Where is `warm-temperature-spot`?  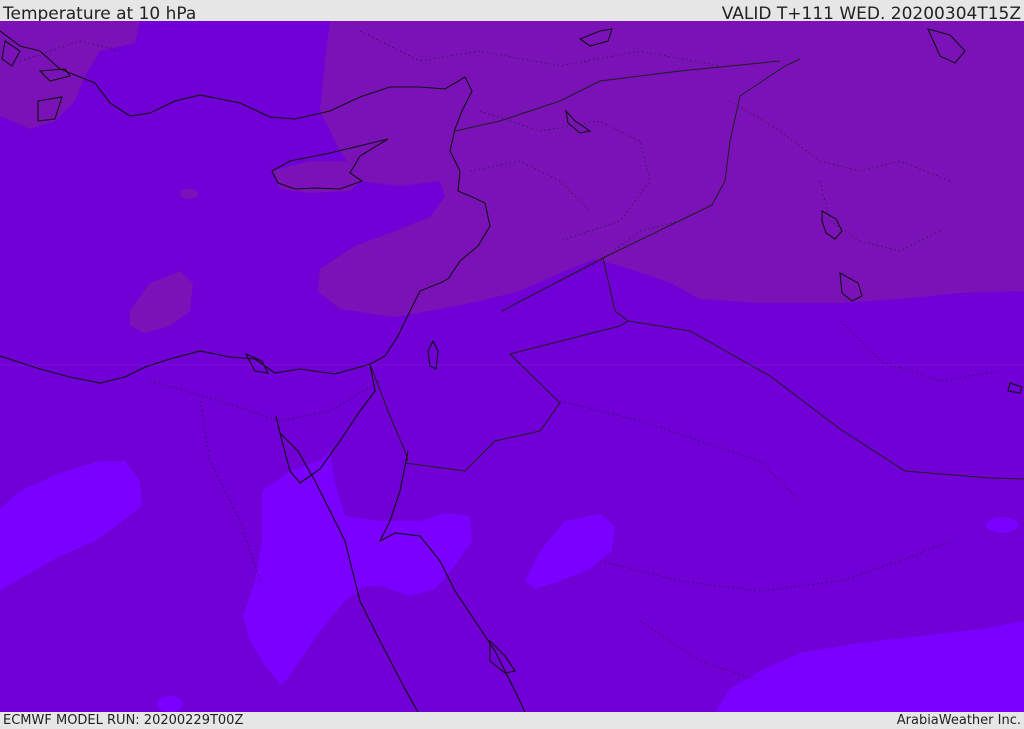 warm-temperature-spot is located at coordinates (189, 194).